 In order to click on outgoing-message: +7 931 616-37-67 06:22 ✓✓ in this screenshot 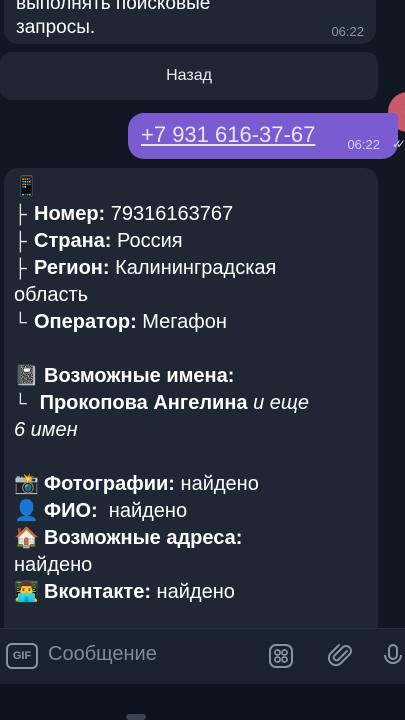, I will do `click(266, 136)`.